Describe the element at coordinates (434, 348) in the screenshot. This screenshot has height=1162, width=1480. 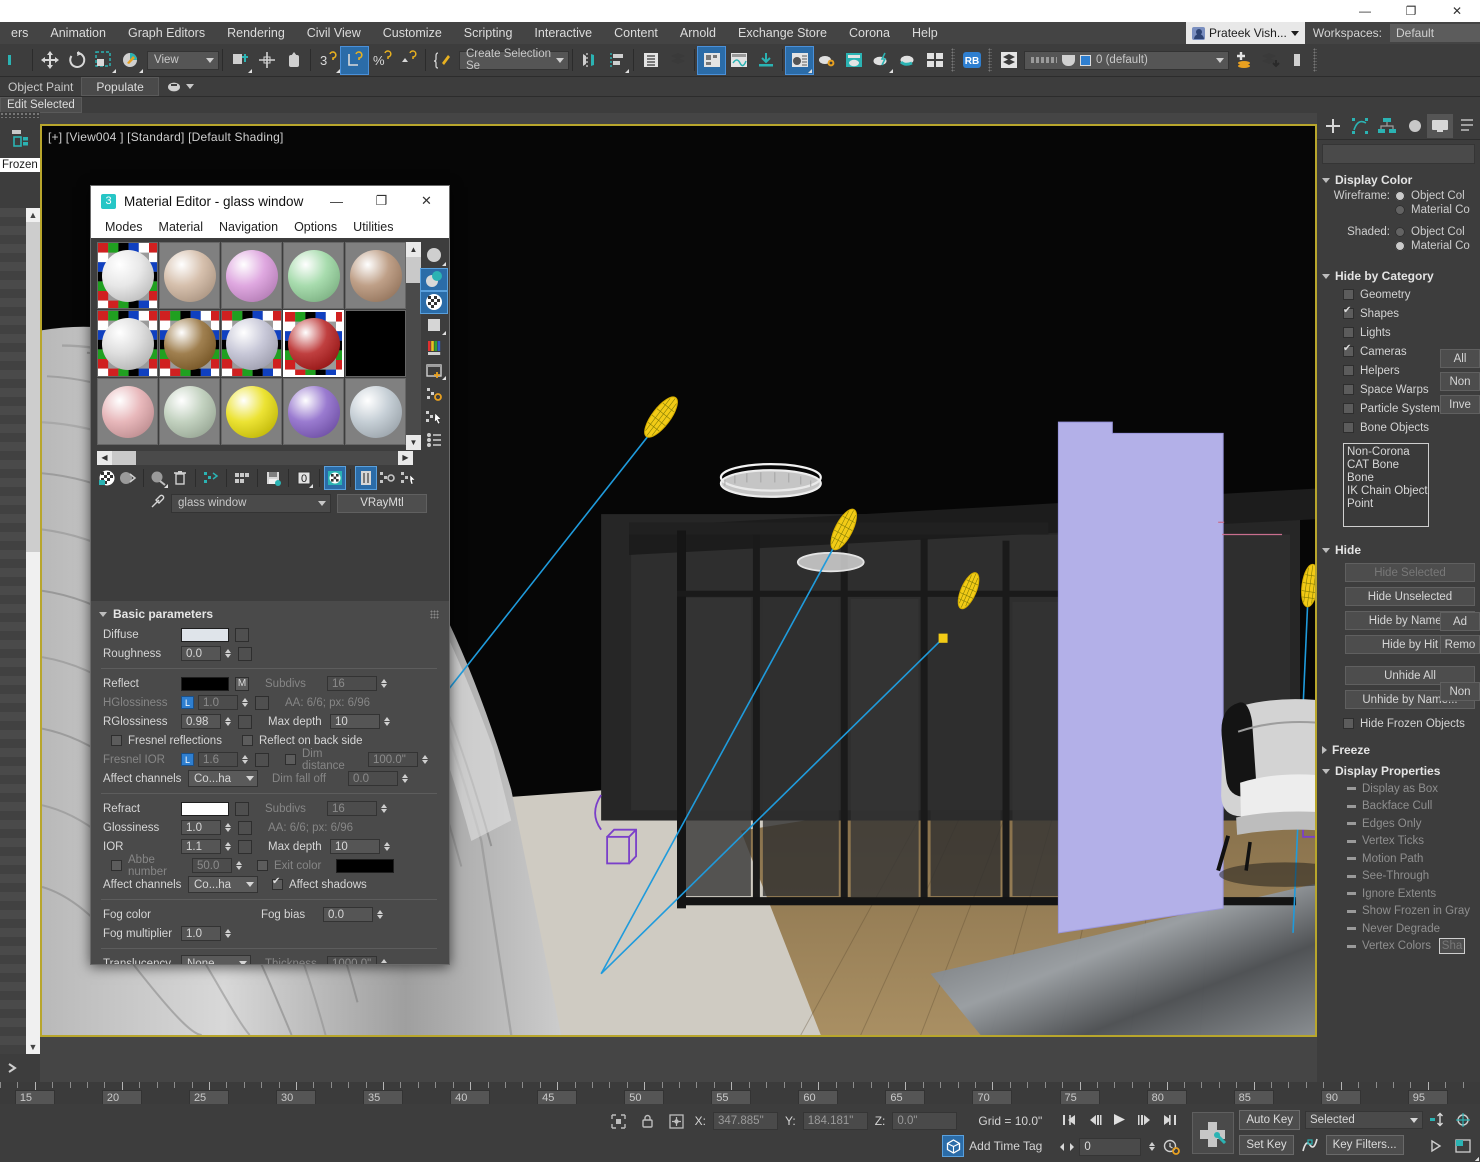
I see `video-color-check-icon` at that location.